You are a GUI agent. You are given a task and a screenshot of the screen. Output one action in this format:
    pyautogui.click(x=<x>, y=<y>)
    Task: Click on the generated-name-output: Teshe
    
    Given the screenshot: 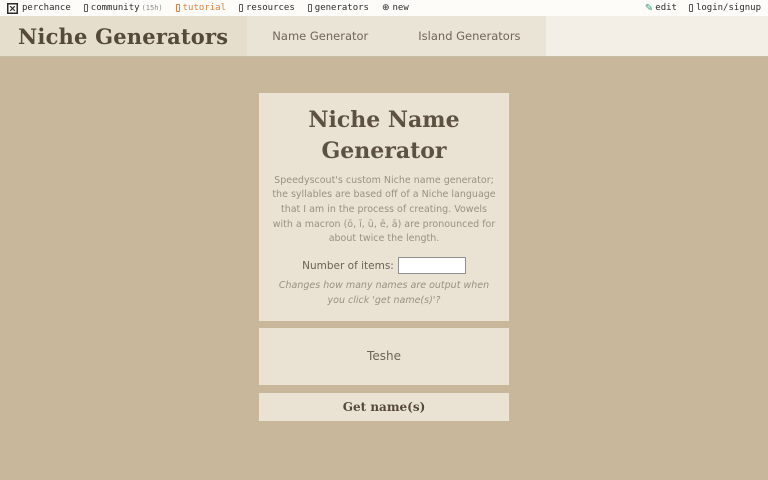 What is the action you would take?
    pyautogui.click(x=384, y=356)
    